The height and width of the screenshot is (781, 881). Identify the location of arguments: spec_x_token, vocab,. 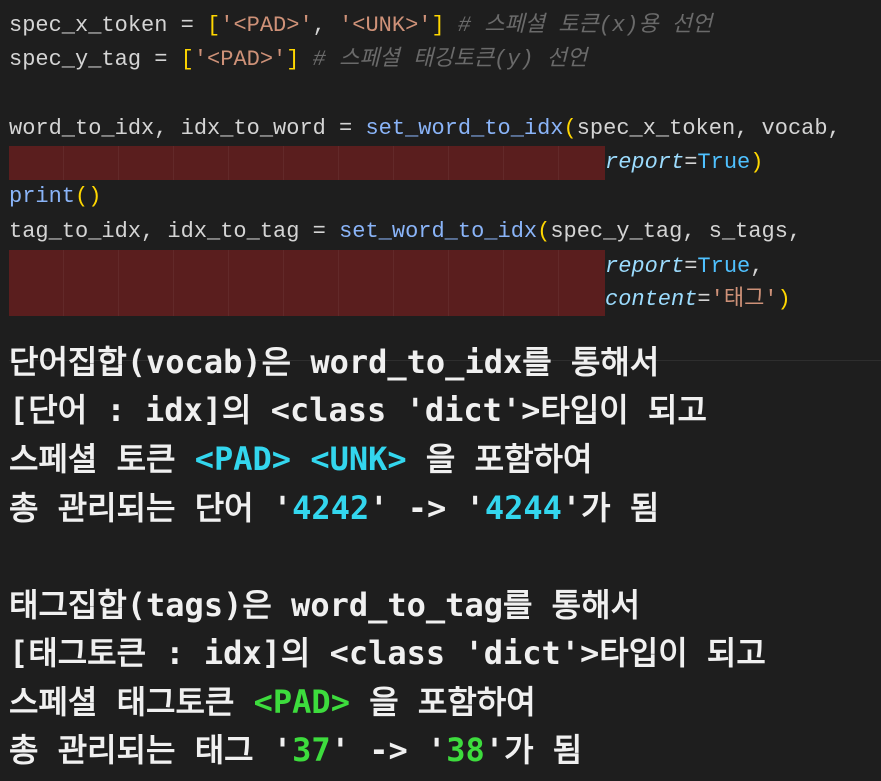
(708, 128).